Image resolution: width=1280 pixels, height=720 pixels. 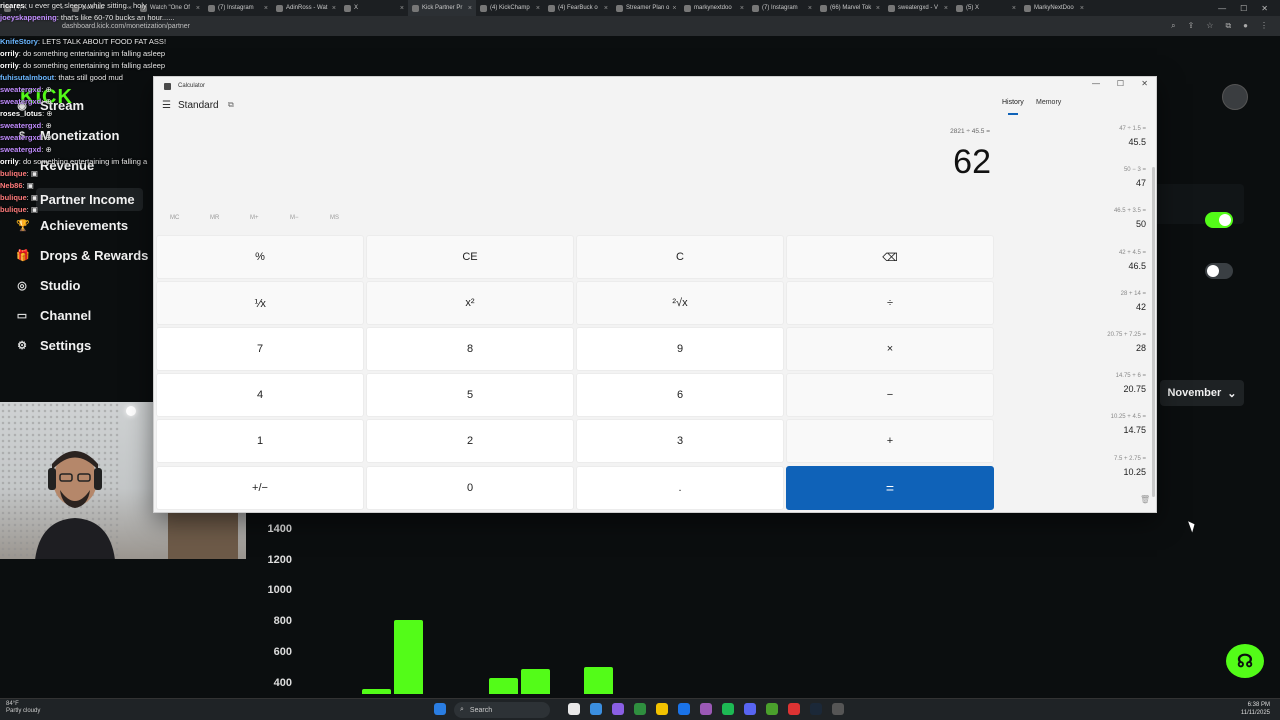 What do you see at coordinates (1235, 97) in the screenshot?
I see `avatar` at bounding box center [1235, 97].